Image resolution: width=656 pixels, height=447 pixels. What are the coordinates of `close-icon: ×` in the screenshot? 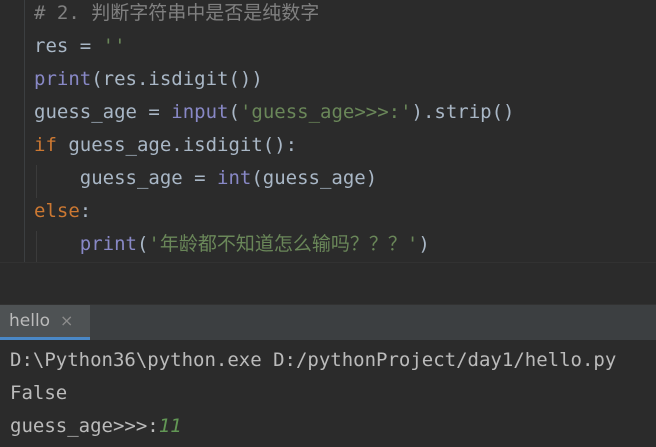 It's located at (66, 320).